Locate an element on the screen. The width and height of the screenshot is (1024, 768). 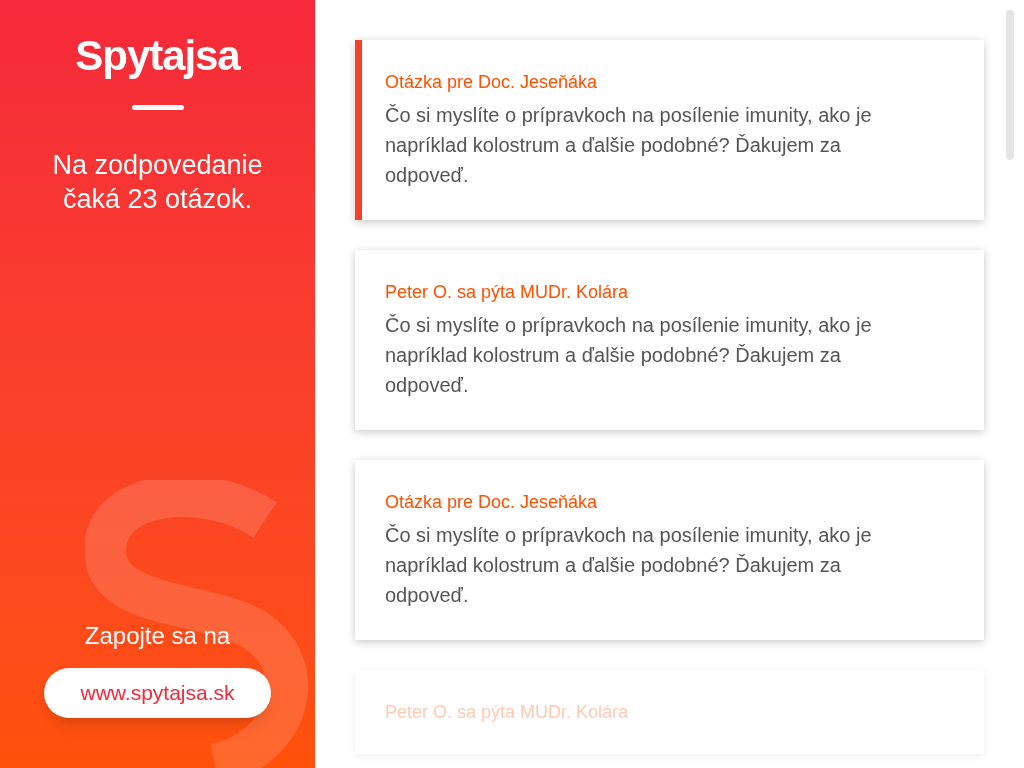
join-text: Zapojte sa na is located at coordinates (157, 636).